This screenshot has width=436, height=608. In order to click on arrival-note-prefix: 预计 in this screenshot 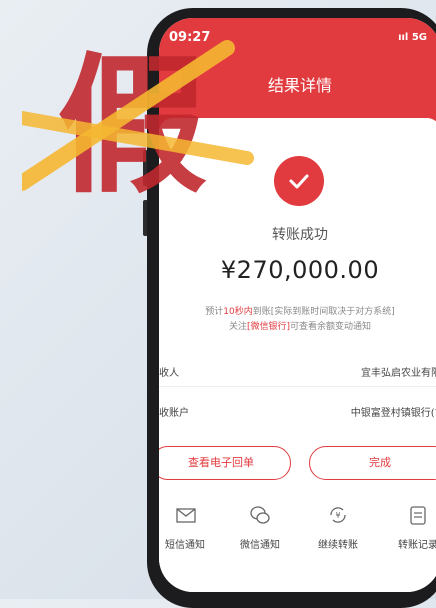, I will do `click(214, 312)`.